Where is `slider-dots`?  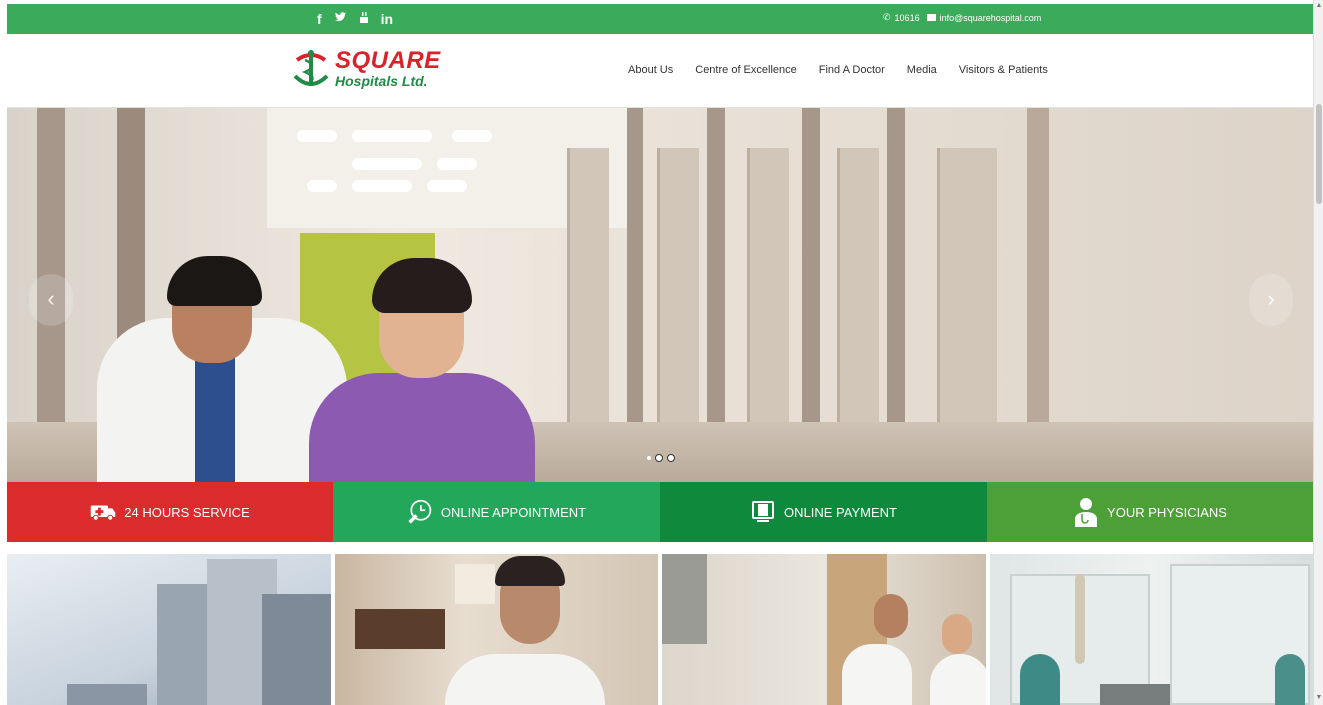 slider-dots is located at coordinates (661, 458).